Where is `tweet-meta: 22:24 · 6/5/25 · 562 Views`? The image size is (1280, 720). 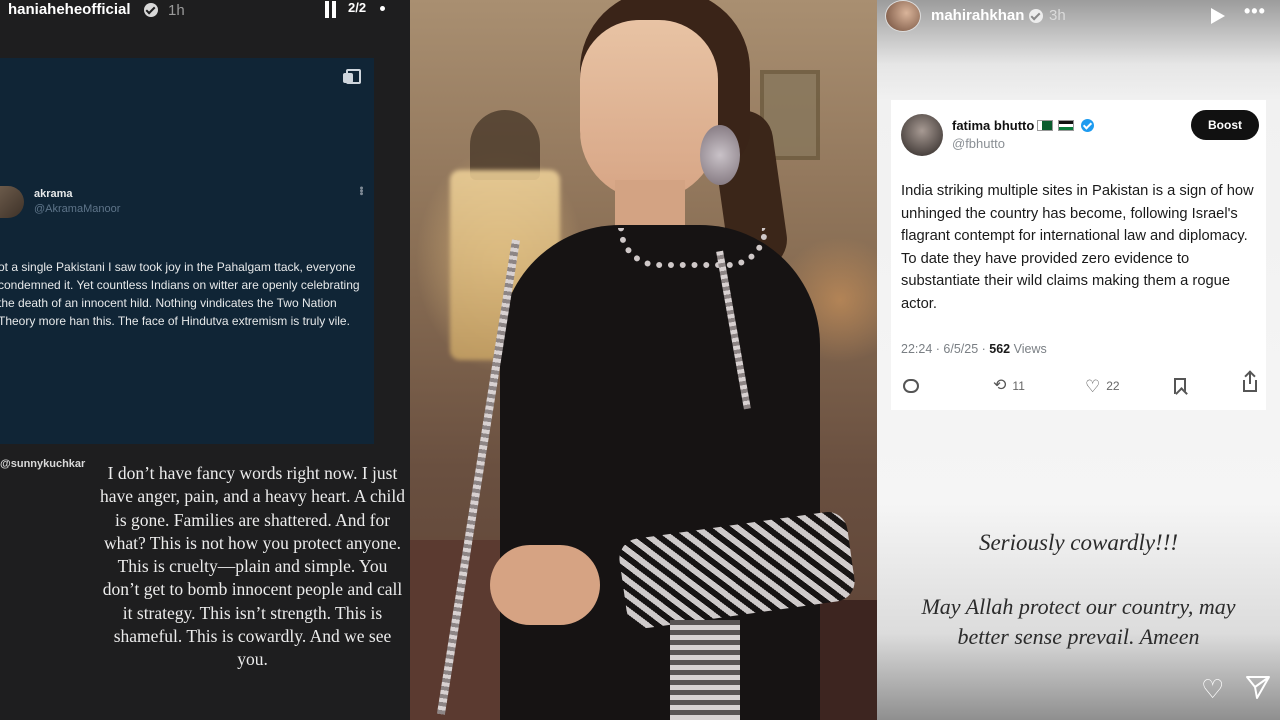
tweet-meta: 22:24 · 6/5/25 · 562 Views is located at coordinates (974, 349).